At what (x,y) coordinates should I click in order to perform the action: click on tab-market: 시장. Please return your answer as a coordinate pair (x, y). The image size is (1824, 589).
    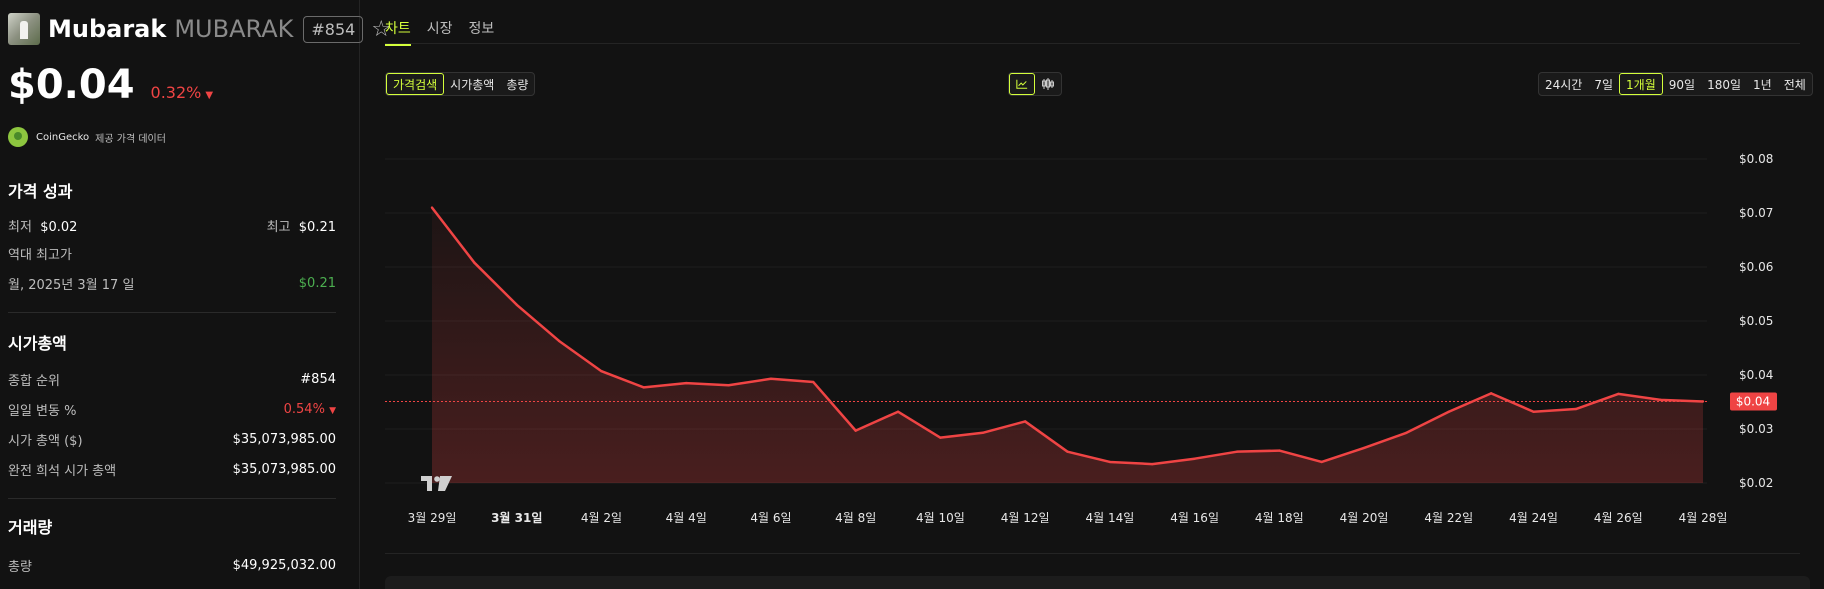
    Looking at the image, I should click on (440, 32).